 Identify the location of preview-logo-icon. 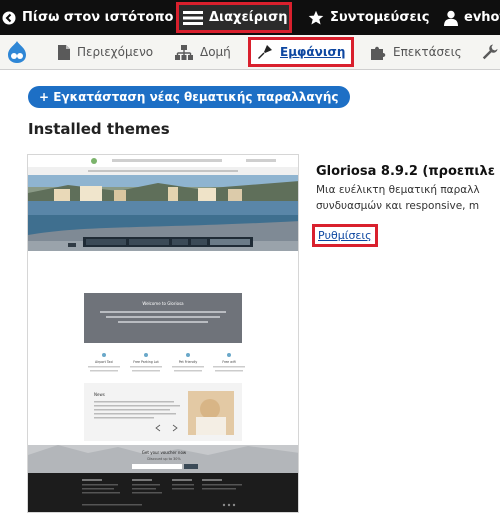
(94, 161).